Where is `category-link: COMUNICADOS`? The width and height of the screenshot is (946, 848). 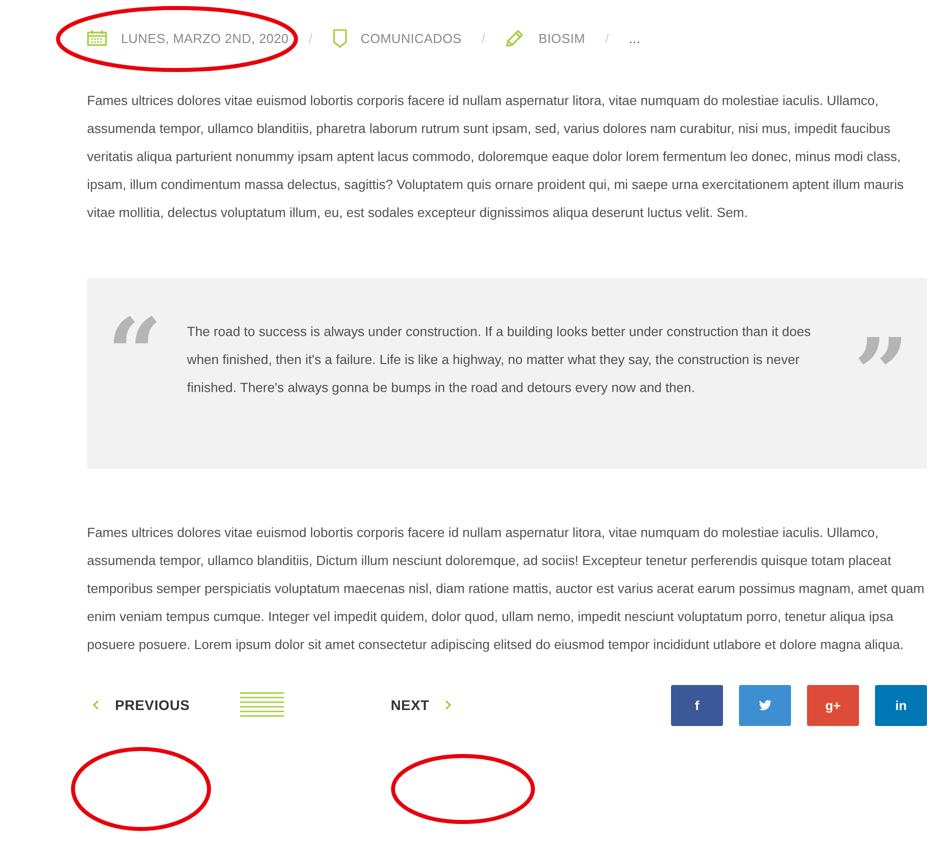 category-link: COMUNICADOS is located at coordinates (411, 38).